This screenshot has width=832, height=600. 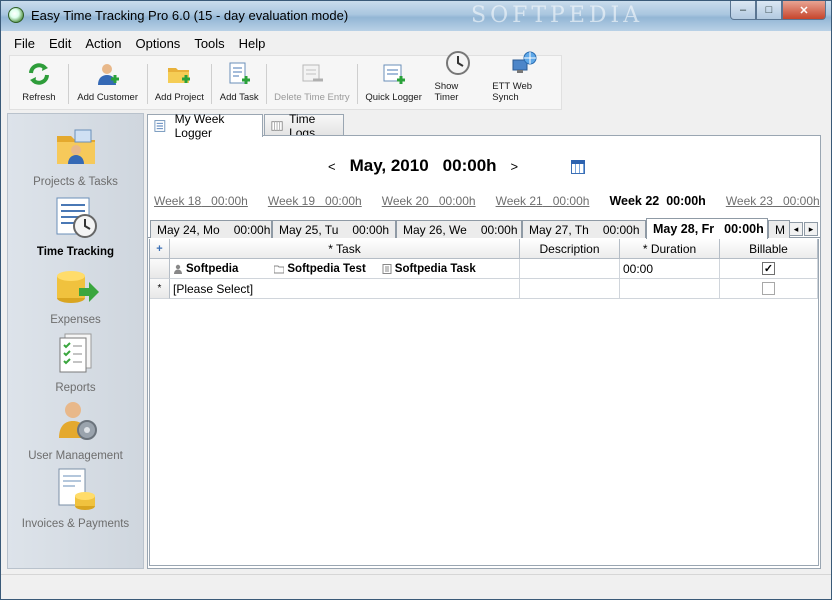 I want to click on row-header, so click(x=160, y=269).